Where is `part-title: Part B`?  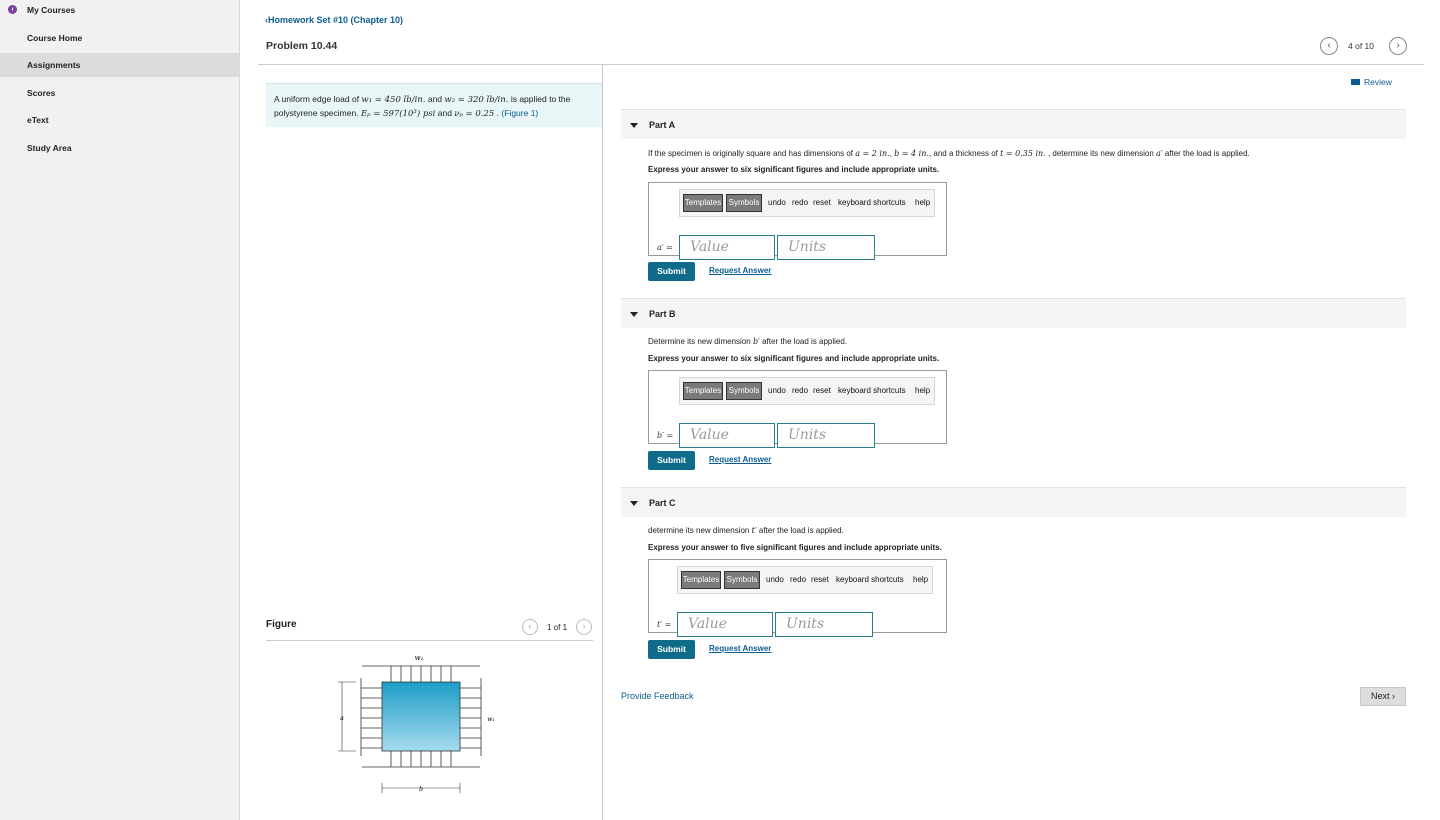
part-title: Part B is located at coordinates (662, 314).